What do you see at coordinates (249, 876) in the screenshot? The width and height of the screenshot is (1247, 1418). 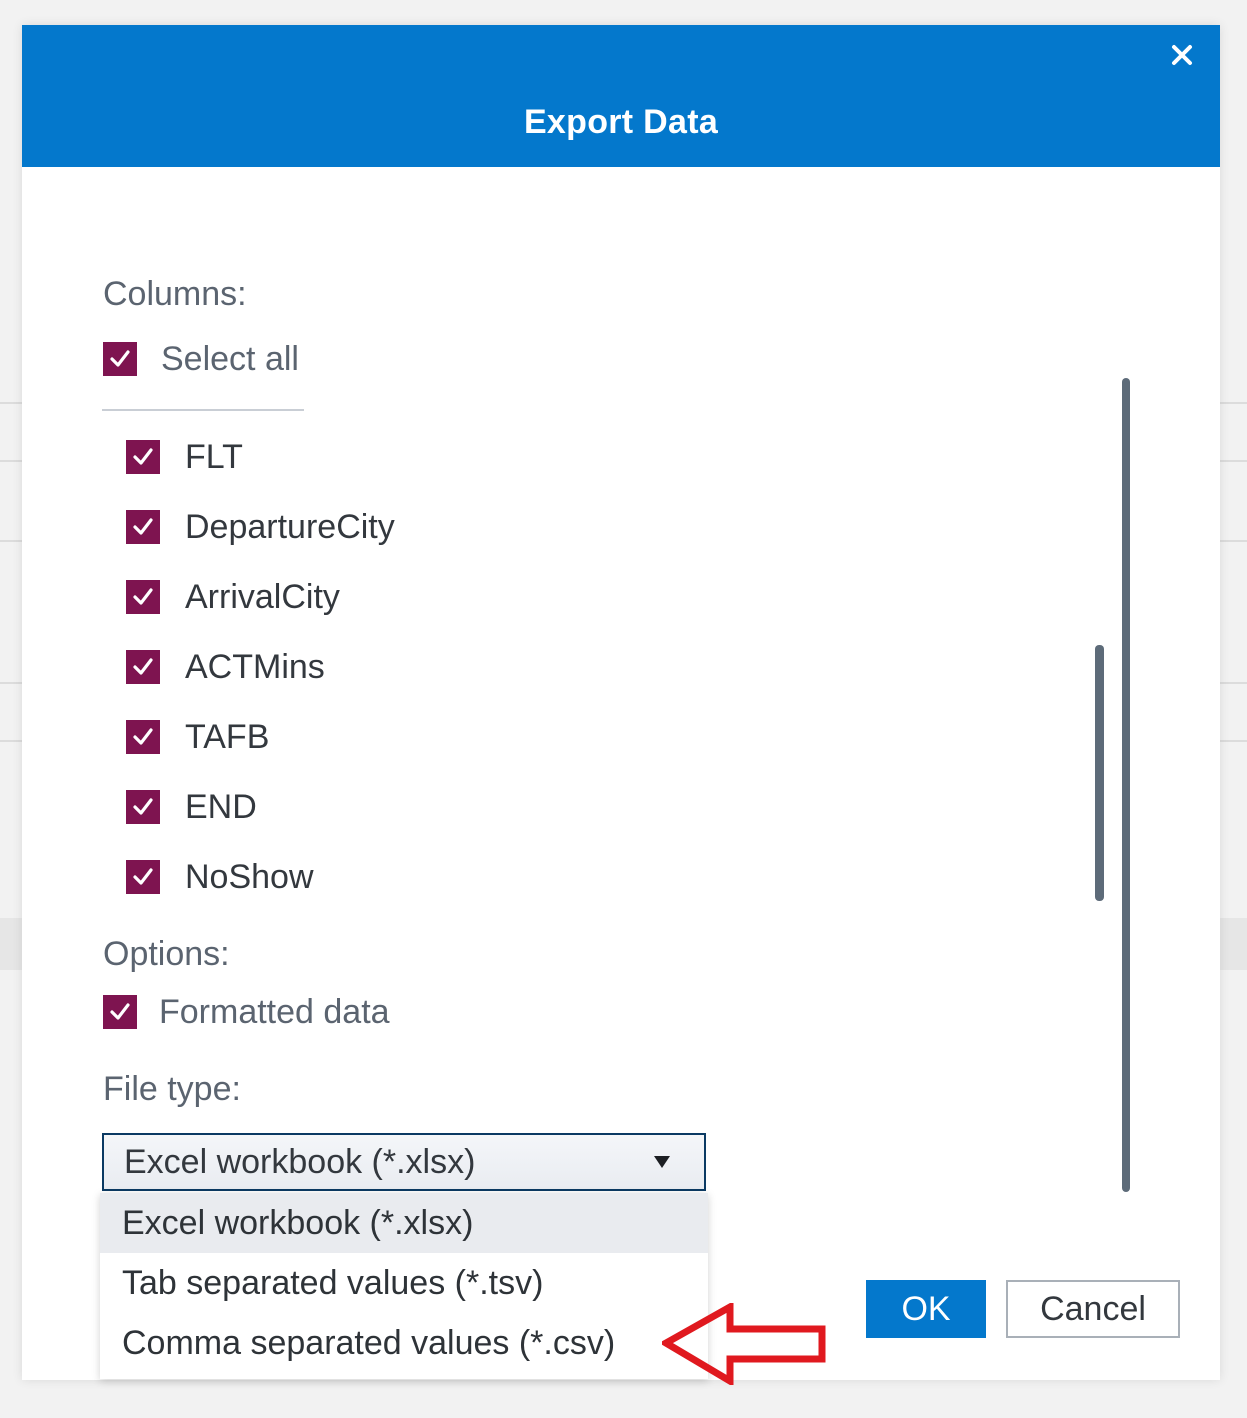 I see `column-label: NoShow` at bounding box center [249, 876].